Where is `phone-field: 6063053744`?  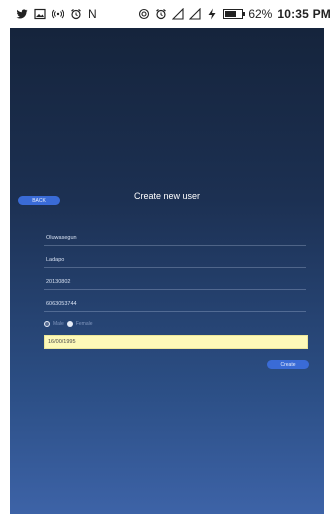
phone-field: 6063053744 is located at coordinates (175, 304).